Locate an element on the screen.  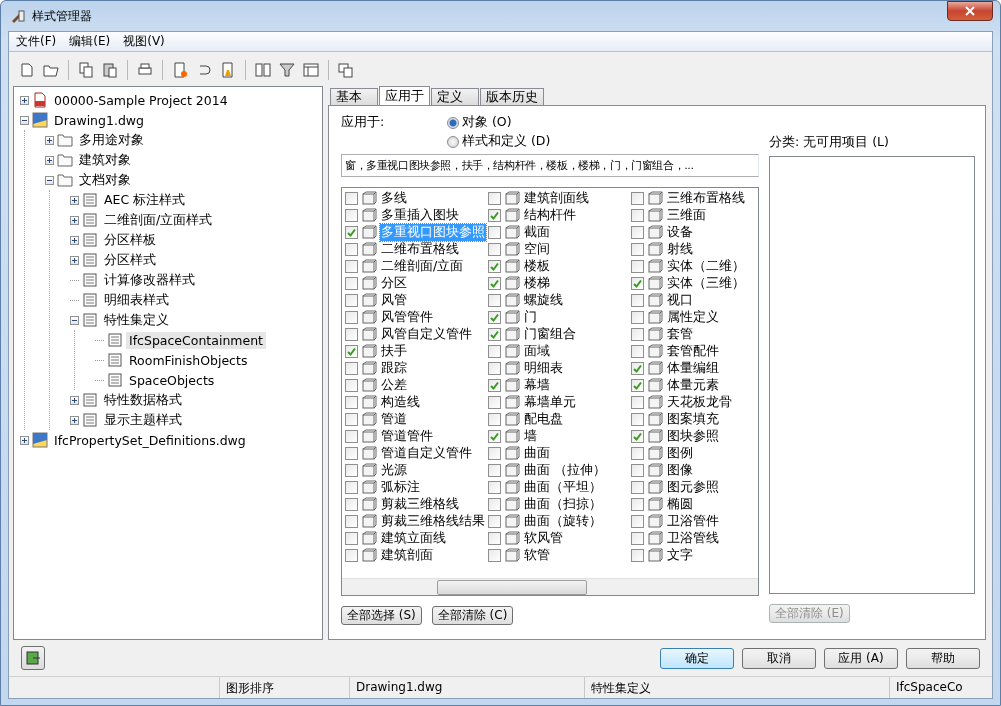
tree-item: AEC 标注样式 is located at coordinates (145, 200).